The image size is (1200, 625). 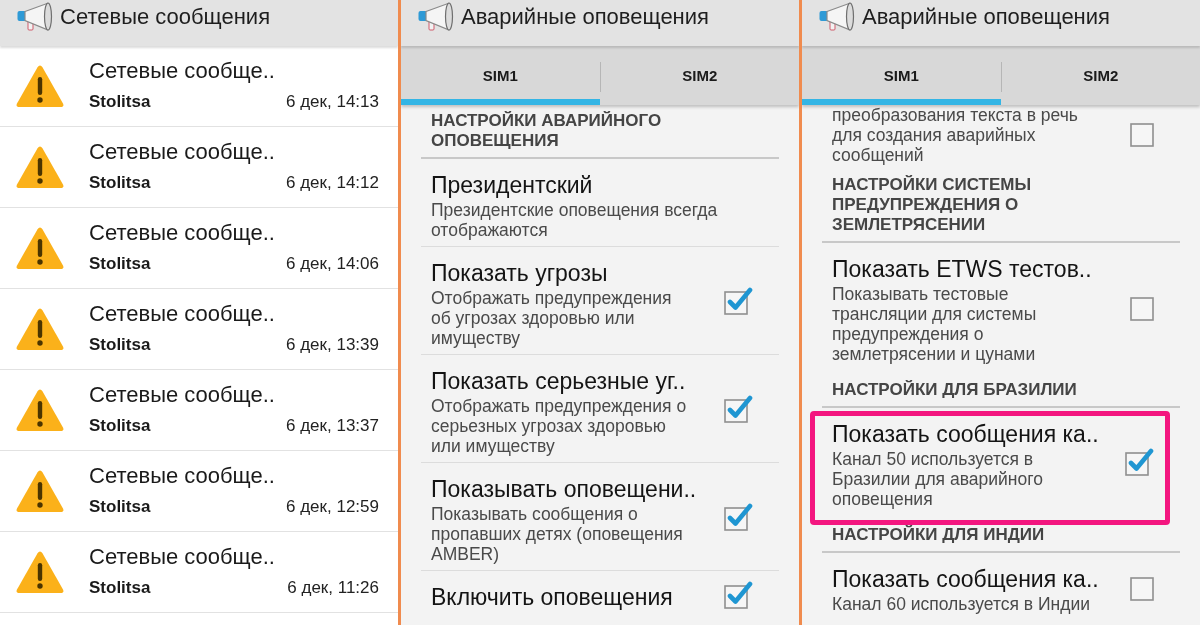 What do you see at coordinates (332, 426) in the screenshot?
I see `message-time: 6 дек, 13:37` at bounding box center [332, 426].